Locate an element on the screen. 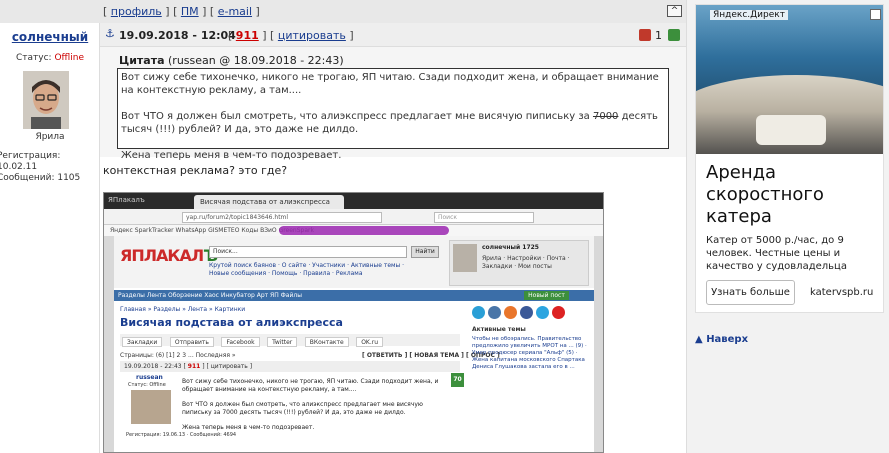 This screenshot has height=453, width=889. rate-up-icon is located at coordinates (674, 35).